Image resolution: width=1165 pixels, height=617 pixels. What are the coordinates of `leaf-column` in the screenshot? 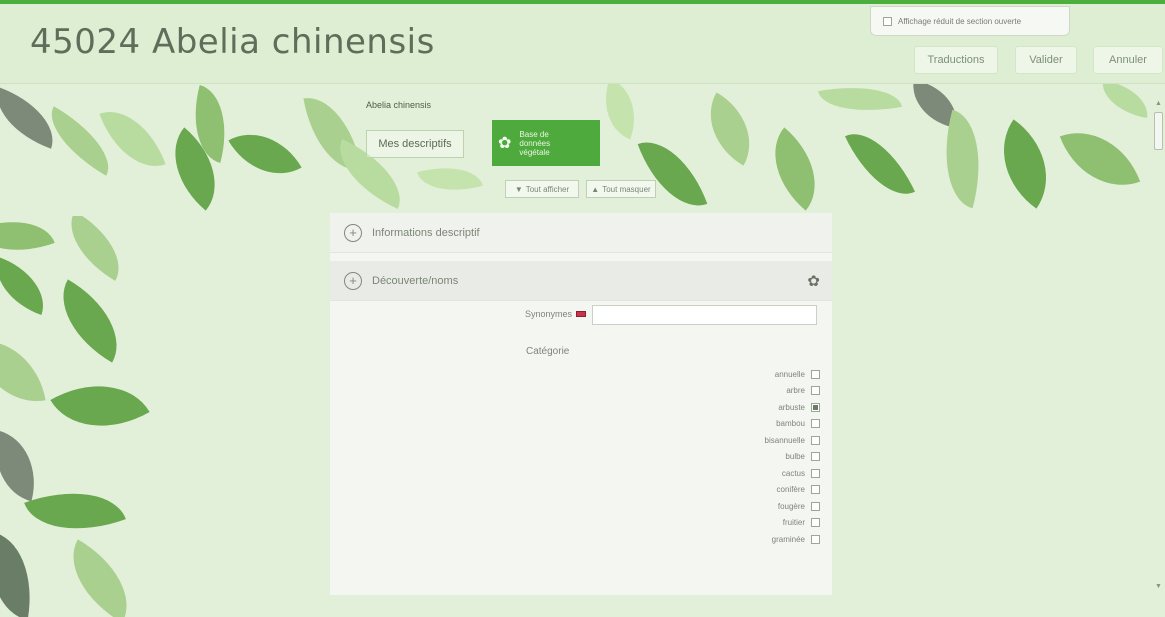 It's located at (75, 416).